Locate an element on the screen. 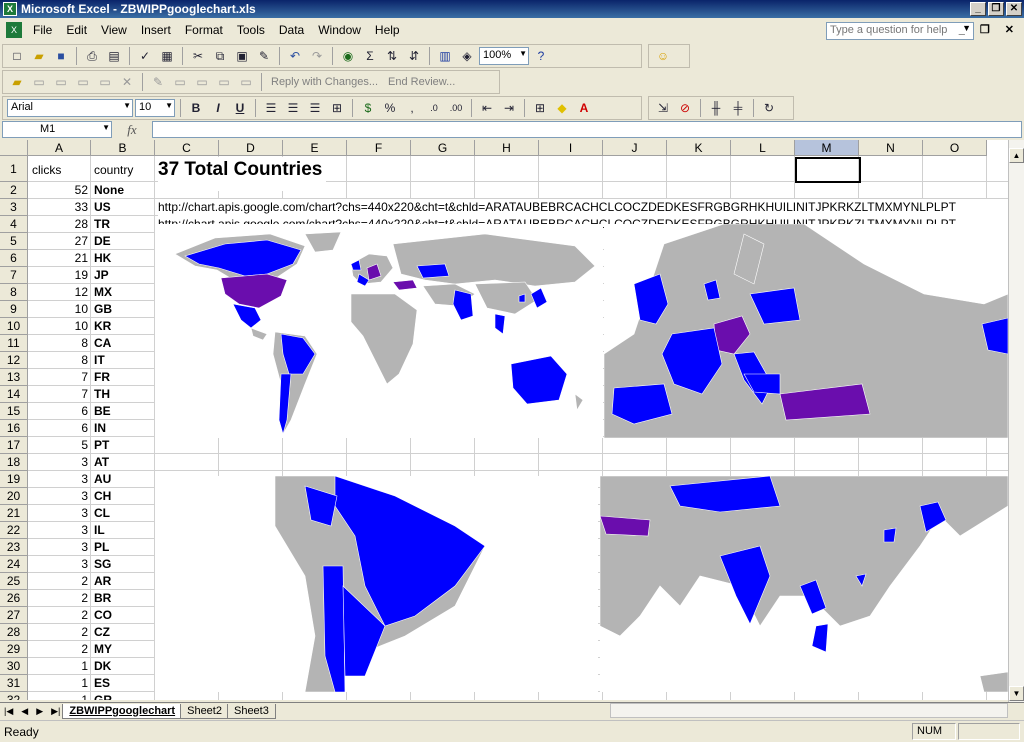 The width and height of the screenshot is (1024, 742). spelling-icon: ✓ is located at coordinates (145, 56).